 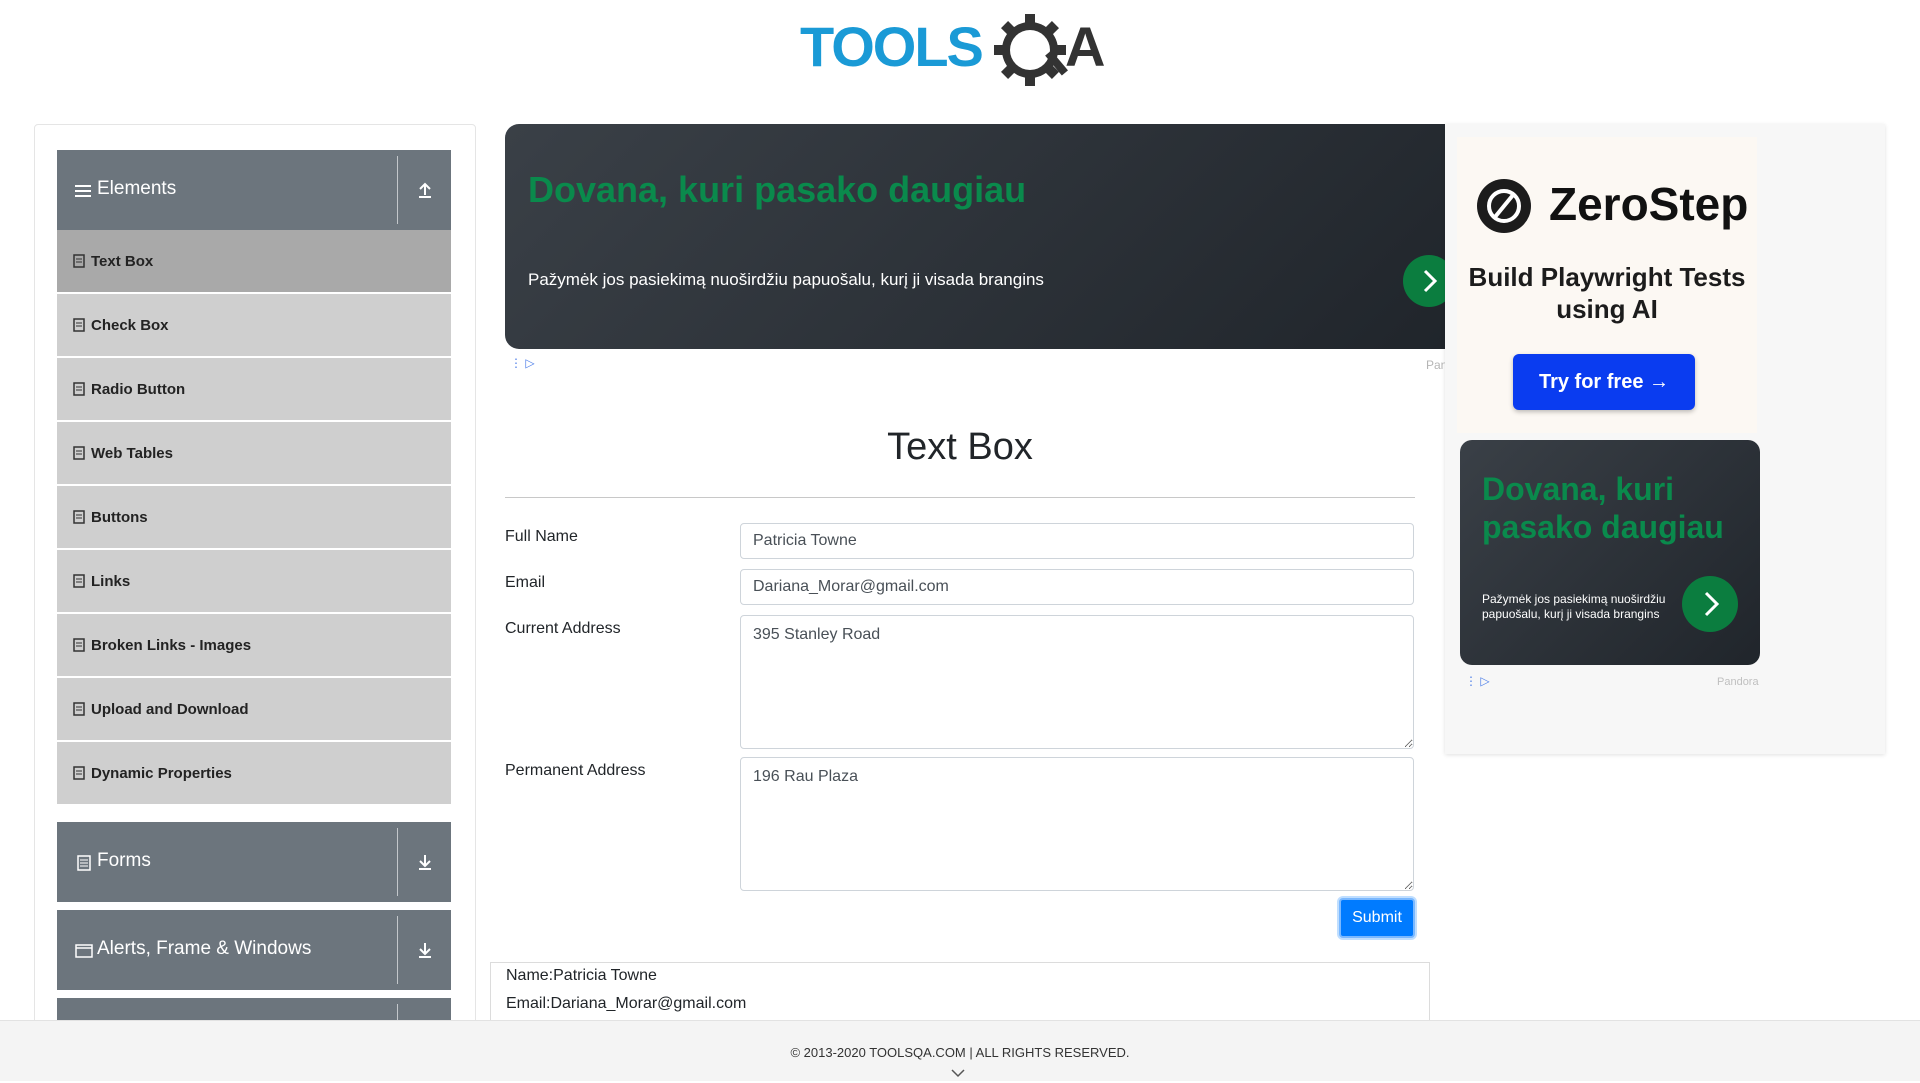 What do you see at coordinates (958, 1071) in the screenshot?
I see `chevron-down-icon` at bounding box center [958, 1071].